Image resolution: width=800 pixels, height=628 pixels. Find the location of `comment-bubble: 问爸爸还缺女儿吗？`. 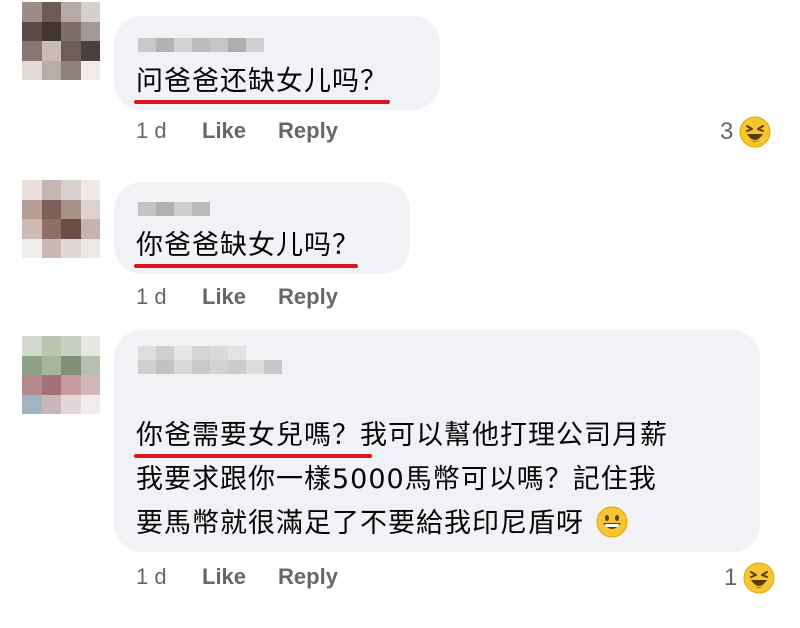

comment-bubble: 问爸爸还缺女儿吗？ is located at coordinates (277, 63).